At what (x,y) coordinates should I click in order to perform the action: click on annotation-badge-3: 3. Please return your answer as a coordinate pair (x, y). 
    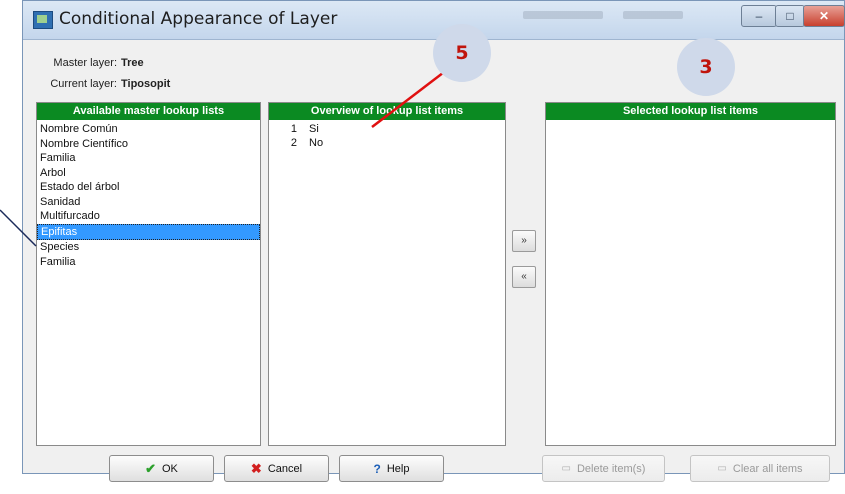
    Looking at the image, I should click on (706, 67).